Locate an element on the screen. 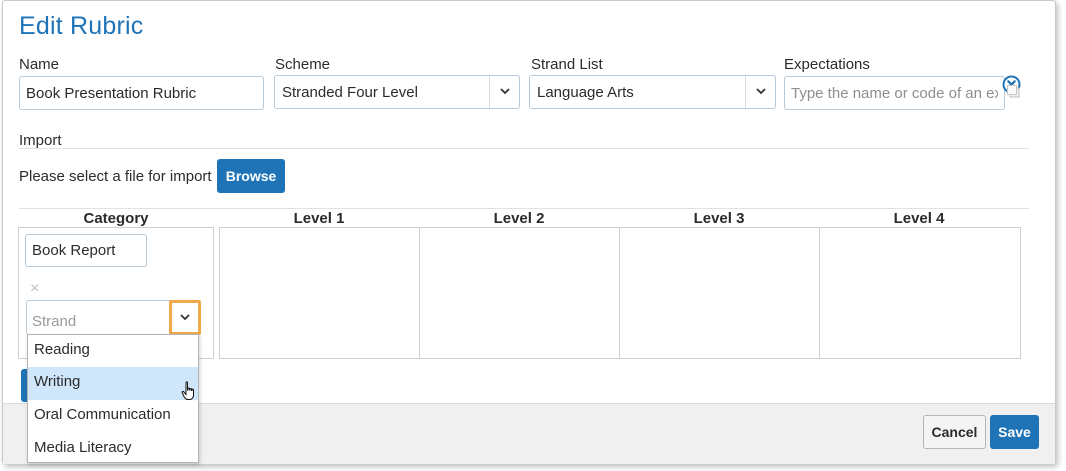  scheme-dropdown-toggle is located at coordinates (504, 92).